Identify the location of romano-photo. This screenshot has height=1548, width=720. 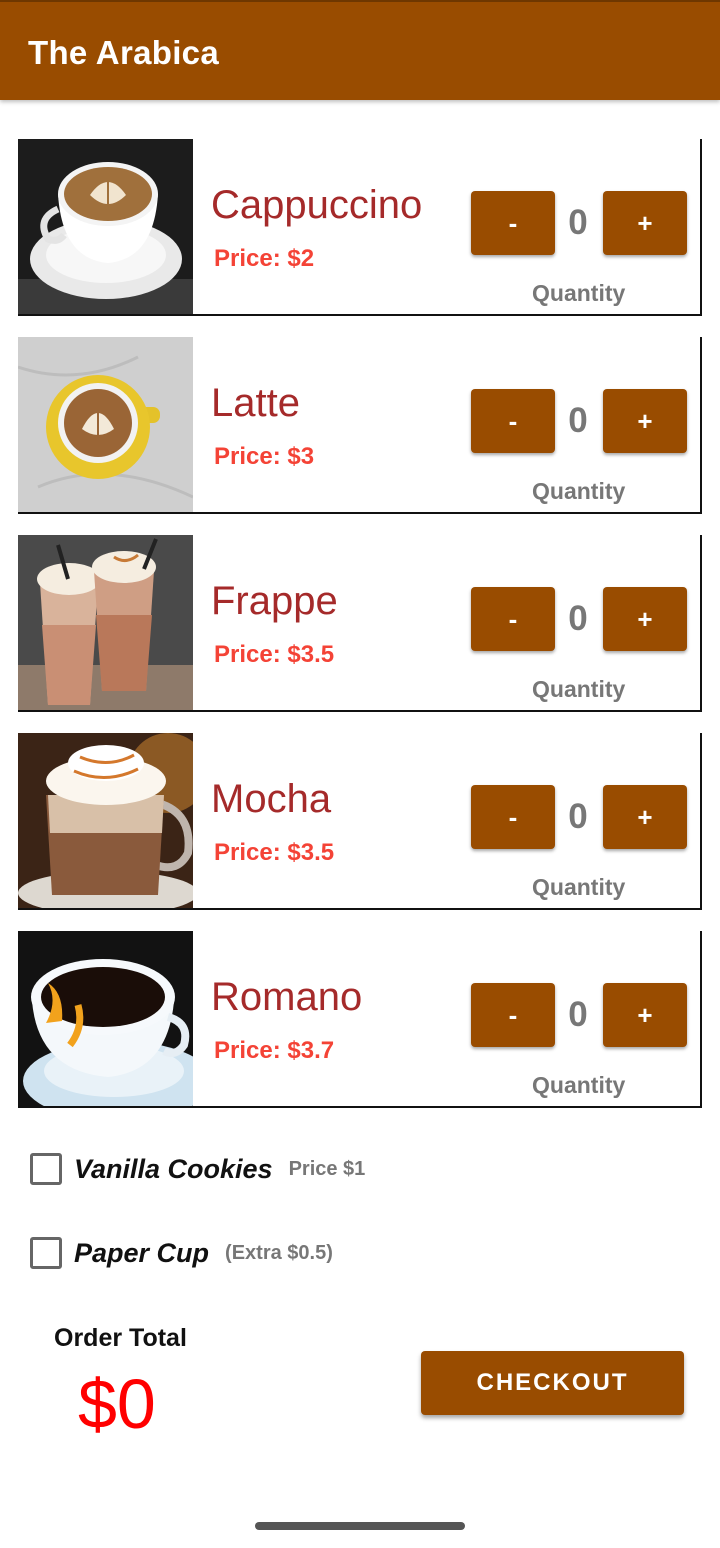
(105, 1018).